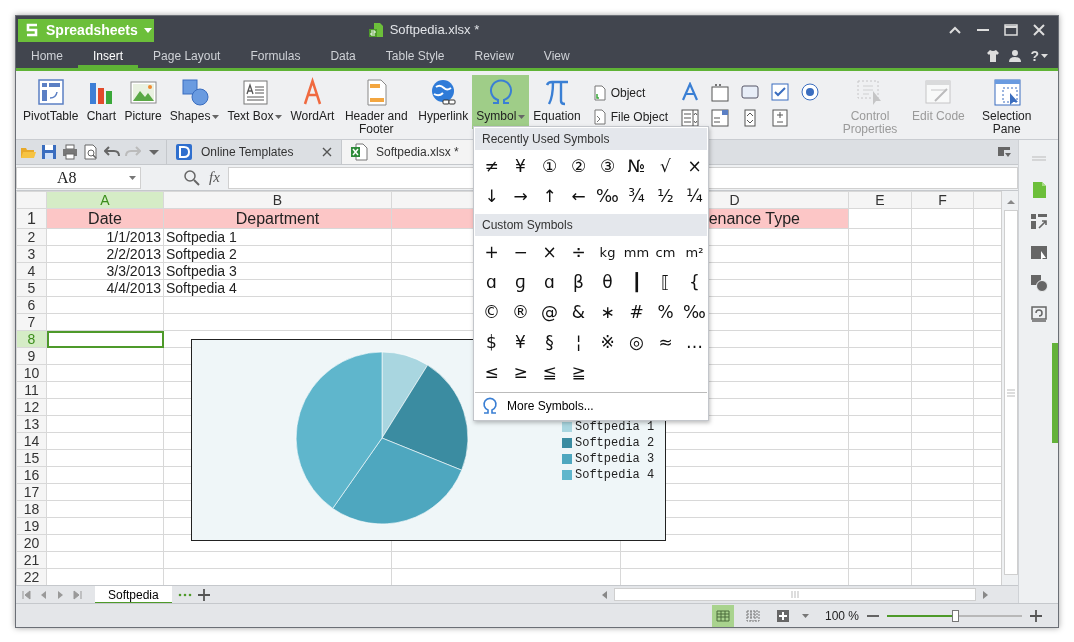  I want to click on table-cell: Softpedia 4, so click(277, 288).